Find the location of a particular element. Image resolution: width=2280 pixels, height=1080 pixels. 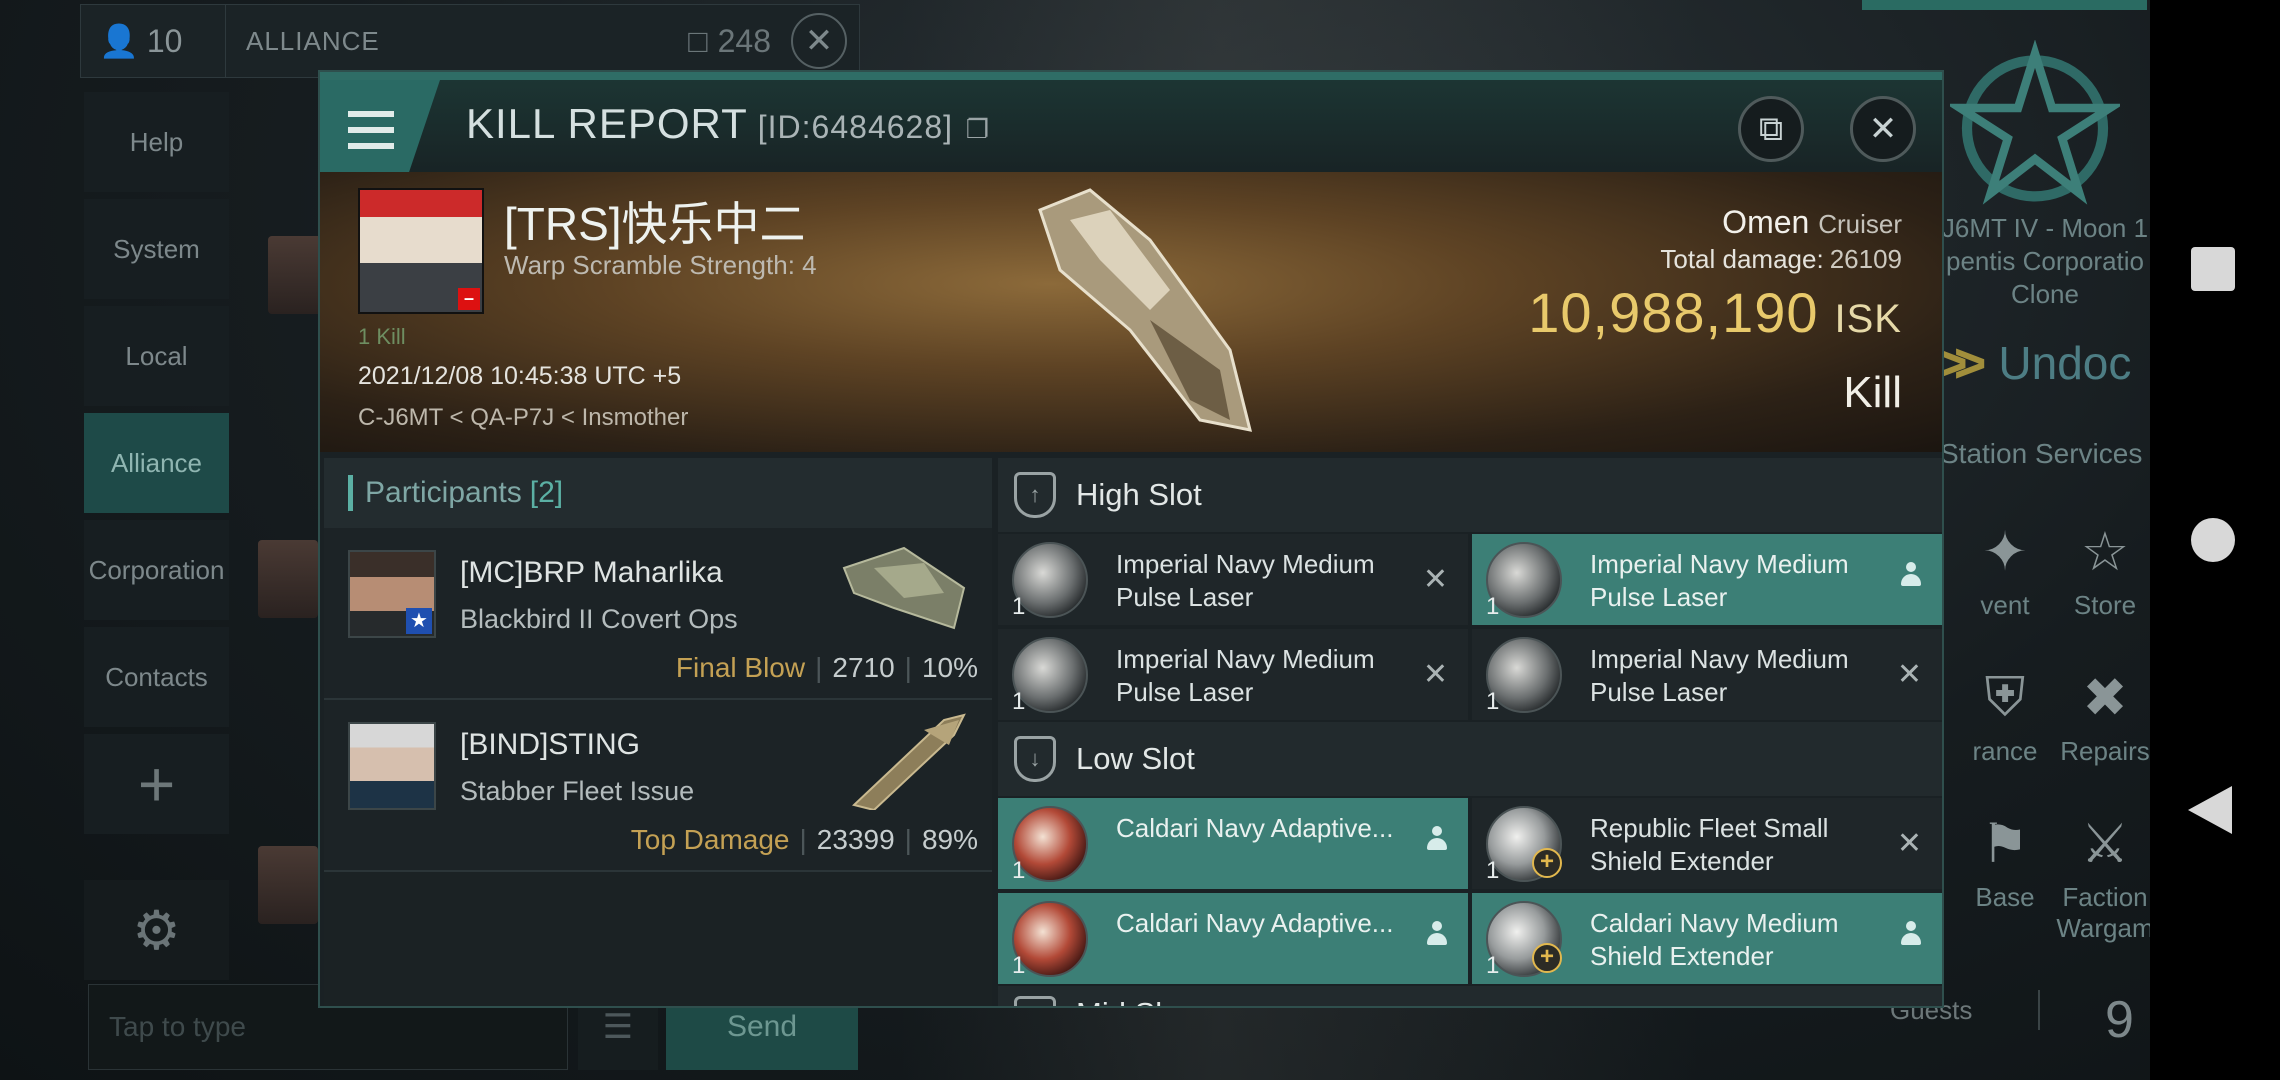

participant-stats: Top Damage | 23399 | 89% is located at coordinates (804, 839).